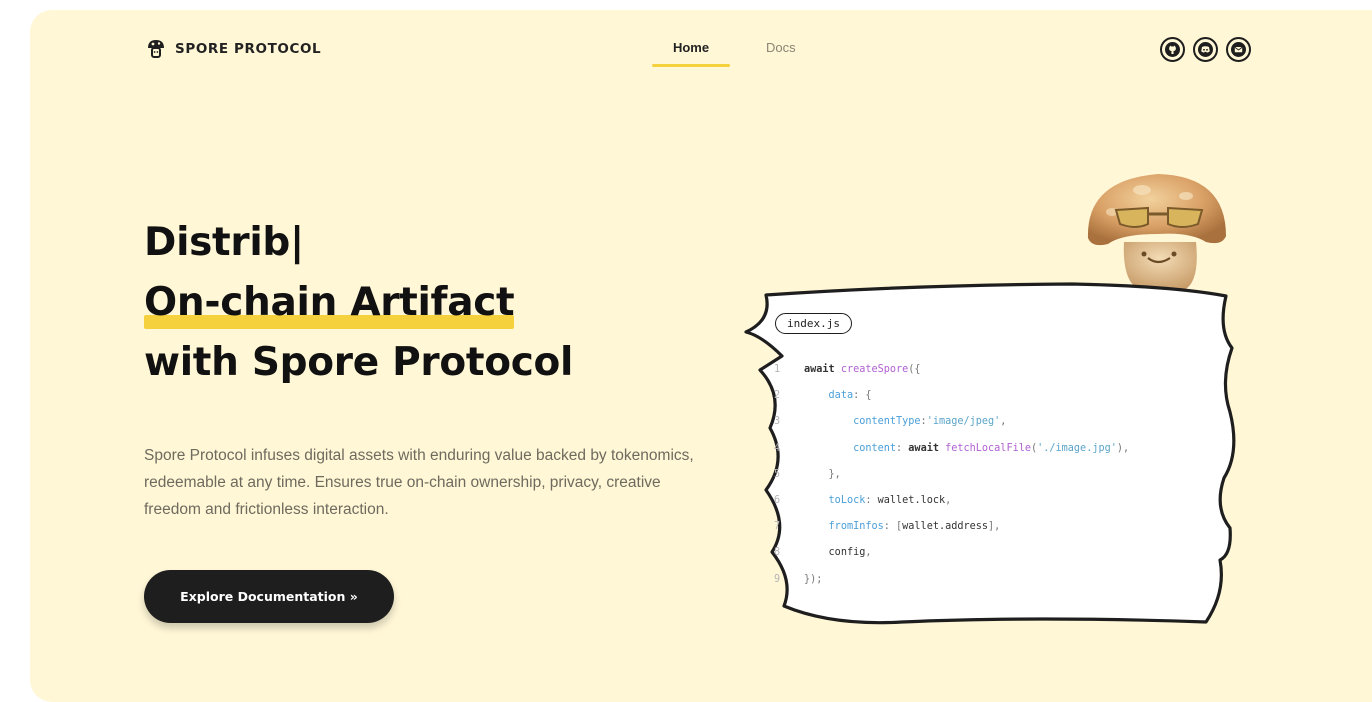 This screenshot has height=702, width=1372. Describe the element at coordinates (777, 448) in the screenshot. I see `line-number: 4` at that location.